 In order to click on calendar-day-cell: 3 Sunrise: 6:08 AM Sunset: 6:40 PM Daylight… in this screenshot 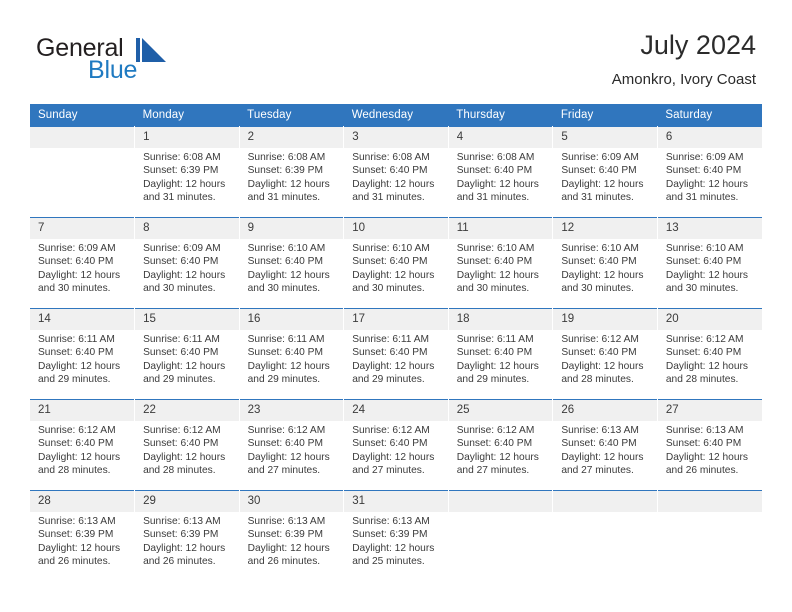, I will do `click(396, 172)`.